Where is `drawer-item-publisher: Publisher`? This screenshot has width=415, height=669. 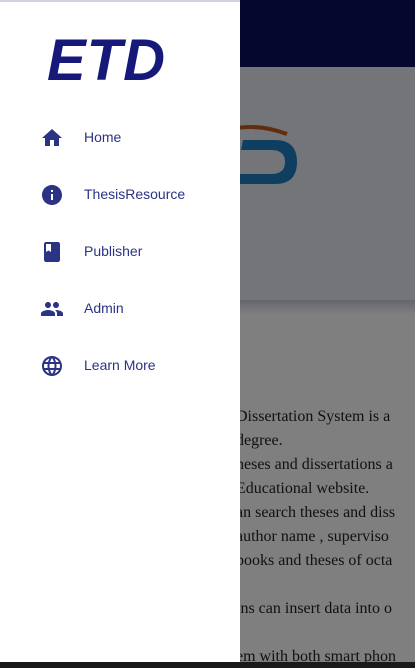 drawer-item-publisher: Publisher is located at coordinates (120, 252).